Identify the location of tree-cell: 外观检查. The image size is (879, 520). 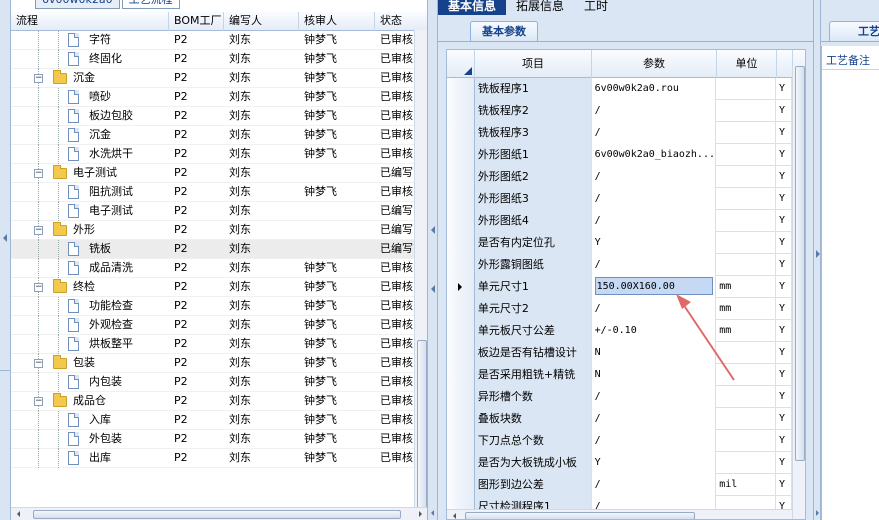
(90, 325).